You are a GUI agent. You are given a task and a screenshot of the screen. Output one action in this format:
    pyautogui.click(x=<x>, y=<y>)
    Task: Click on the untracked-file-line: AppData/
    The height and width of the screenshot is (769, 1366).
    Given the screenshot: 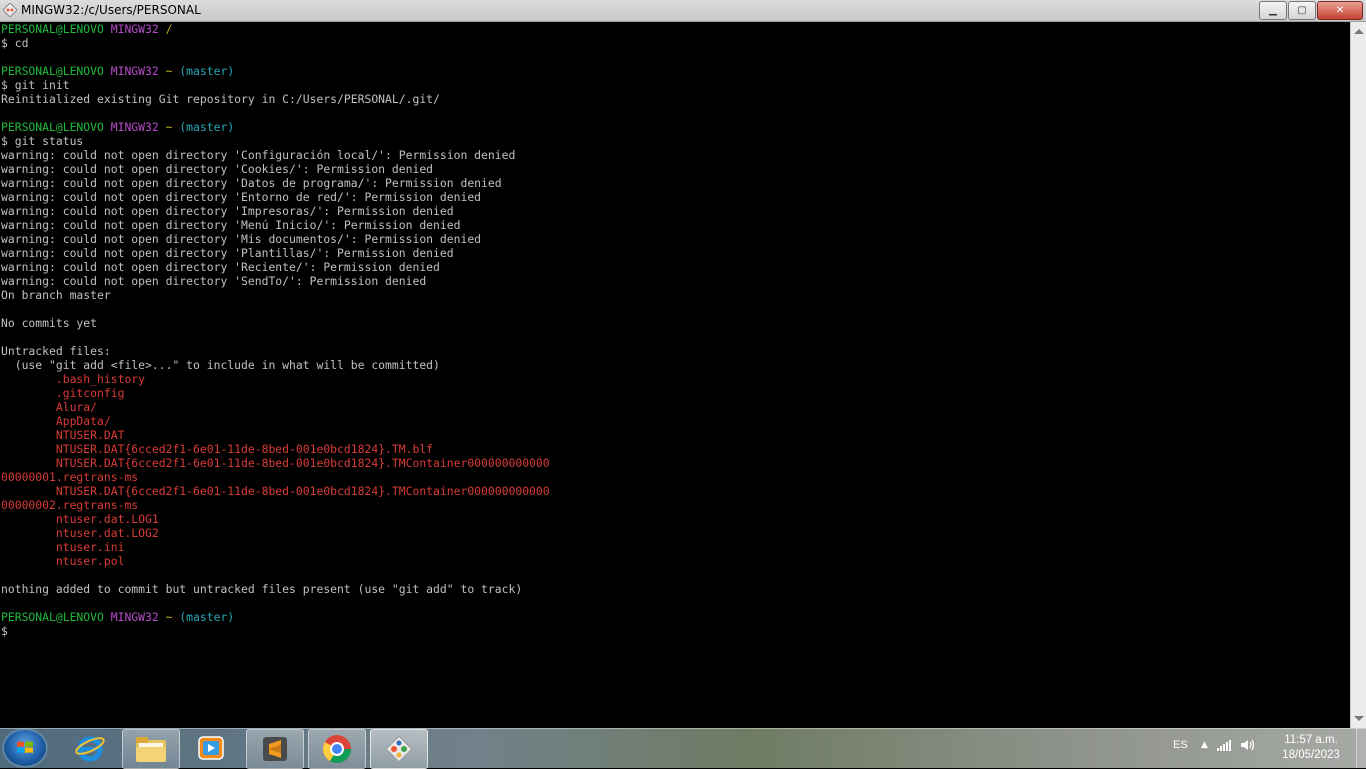 What is the action you would take?
    pyautogui.click(x=56, y=421)
    